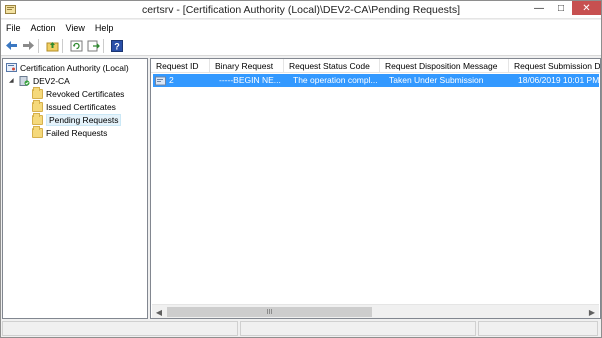 This screenshot has height=338, width=602. What do you see at coordinates (81, 106) in the screenshot?
I see `tree-item-issued-label: Issued Certificates` at bounding box center [81, 106].